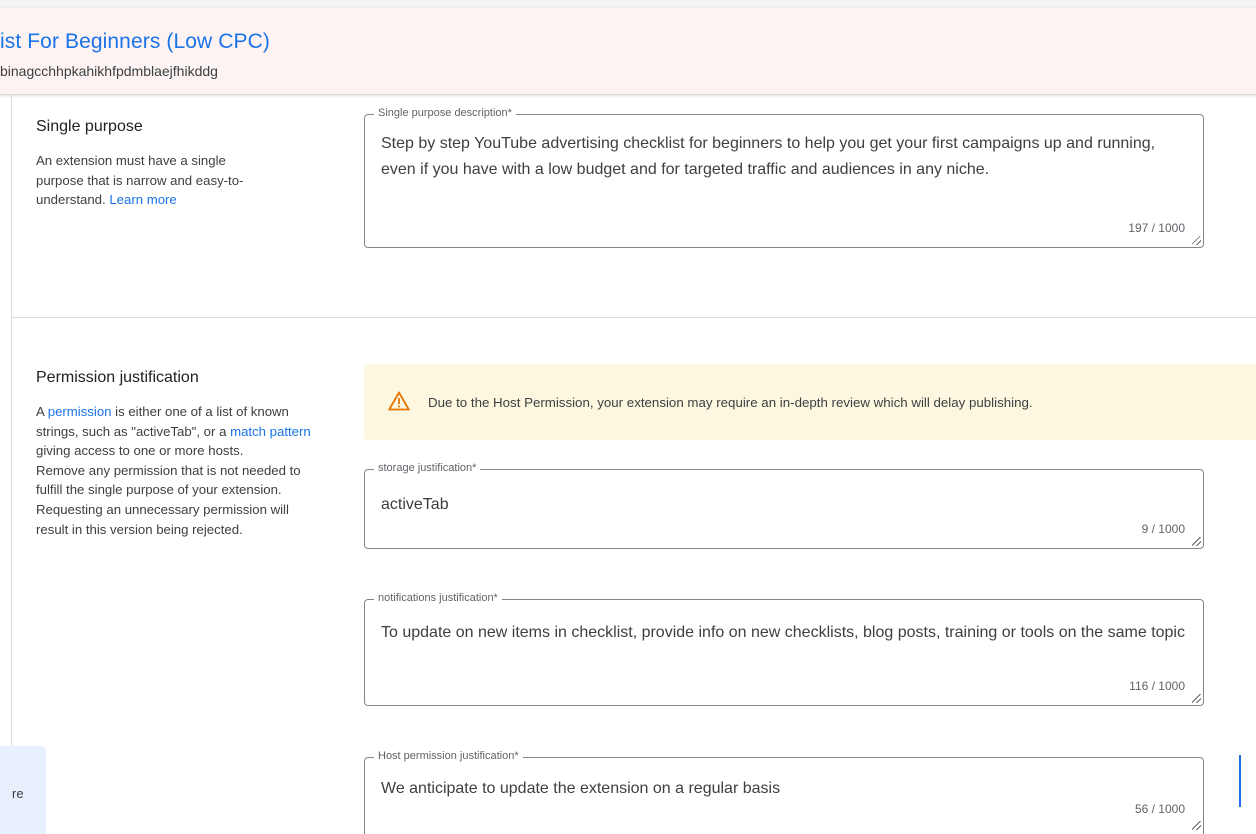 The image size is (1256, 834). I want to click on single-purpose-heading: Single purpose, so click(89, 126).